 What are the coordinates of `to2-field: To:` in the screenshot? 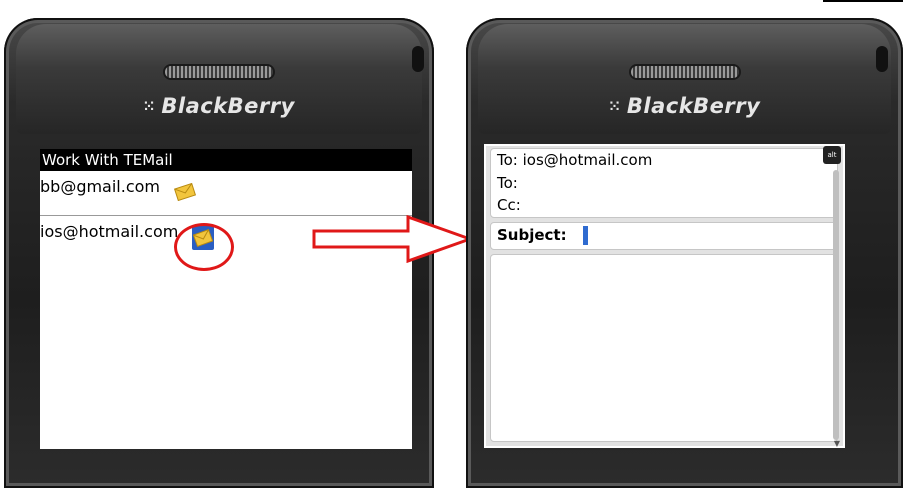 It's located at (507, 183).